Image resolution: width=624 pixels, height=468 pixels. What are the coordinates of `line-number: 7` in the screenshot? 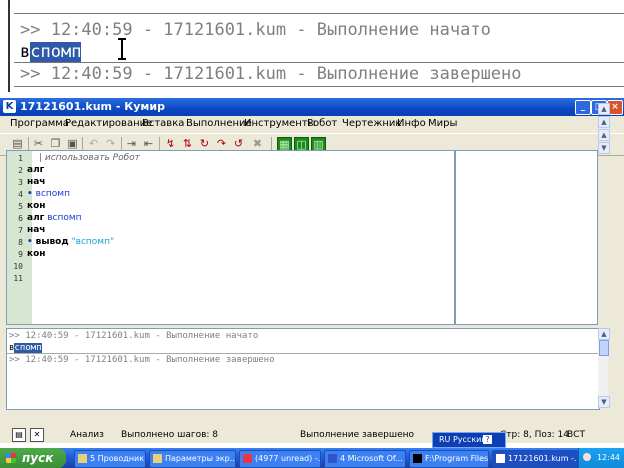 It's located at (20, 230).